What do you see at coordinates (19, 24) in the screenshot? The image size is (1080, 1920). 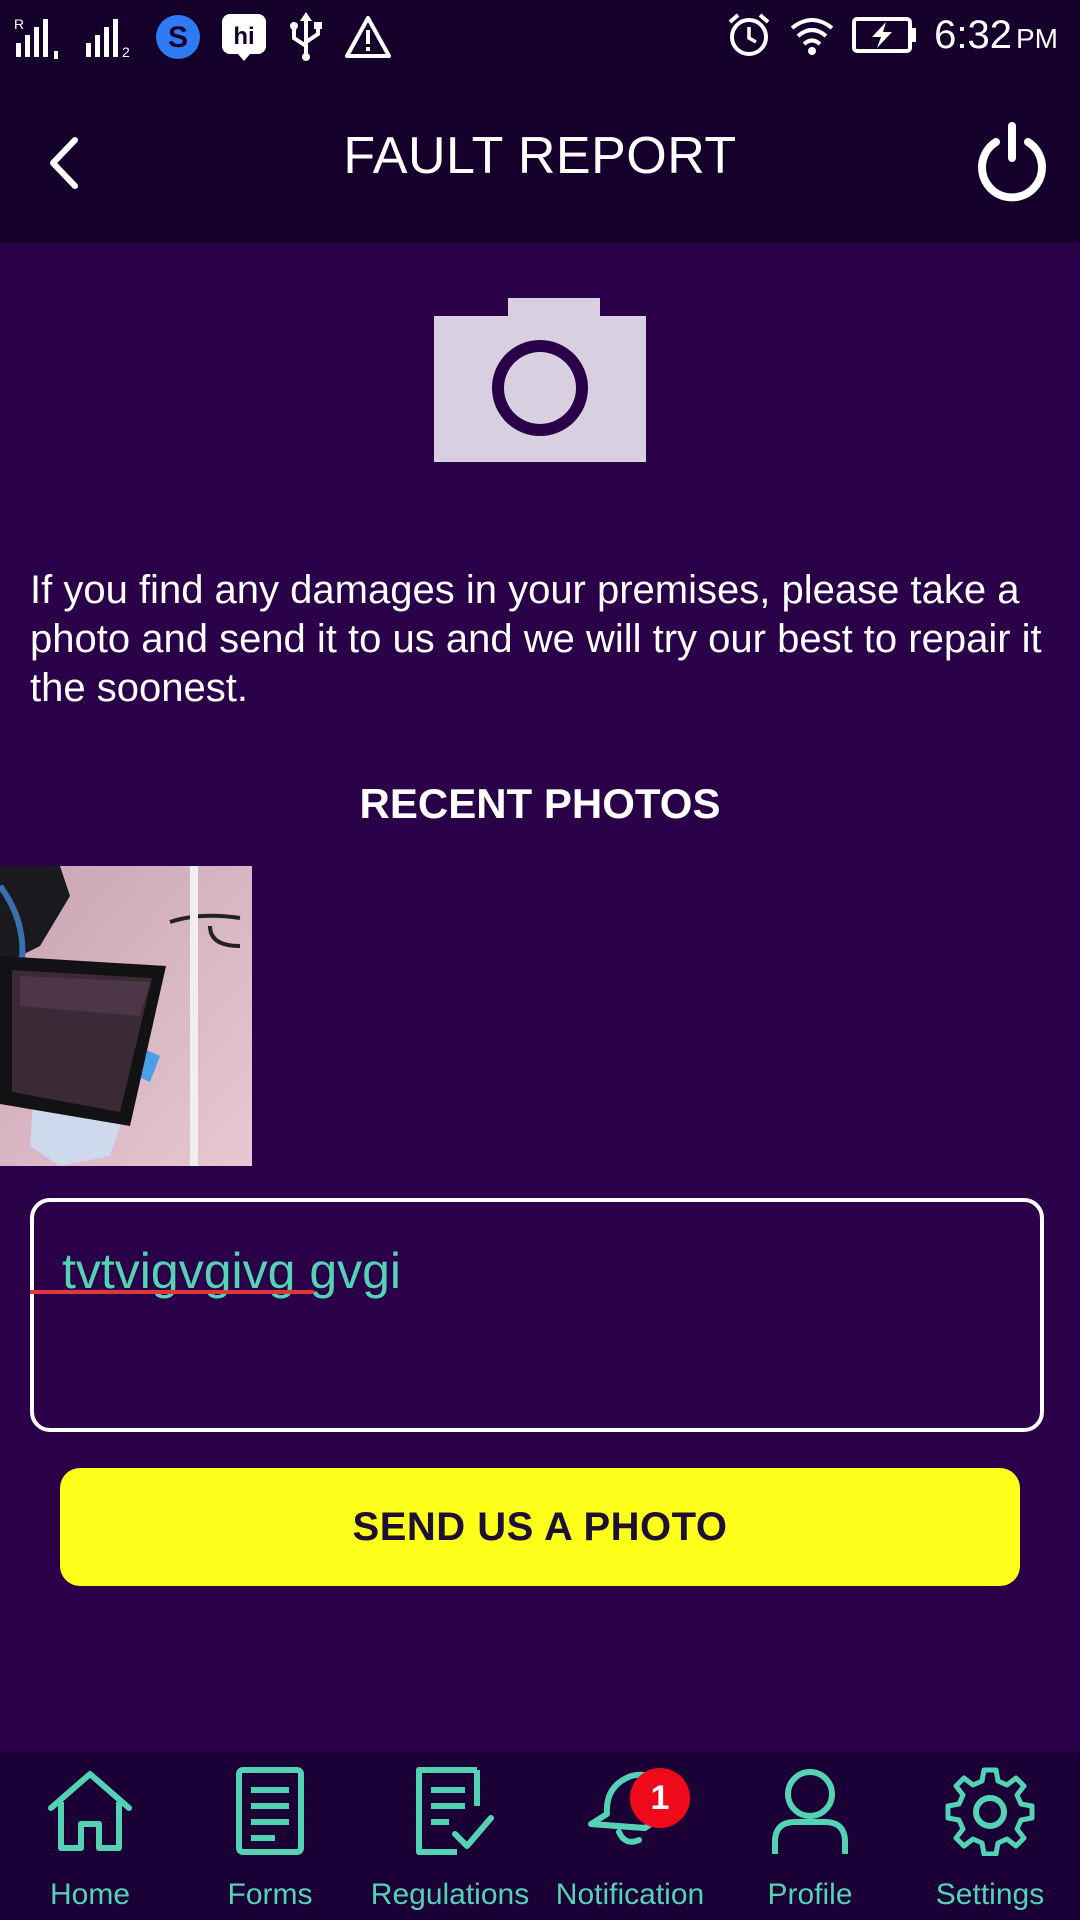 I see `svg-text: R` at bounding box center [19, 24].